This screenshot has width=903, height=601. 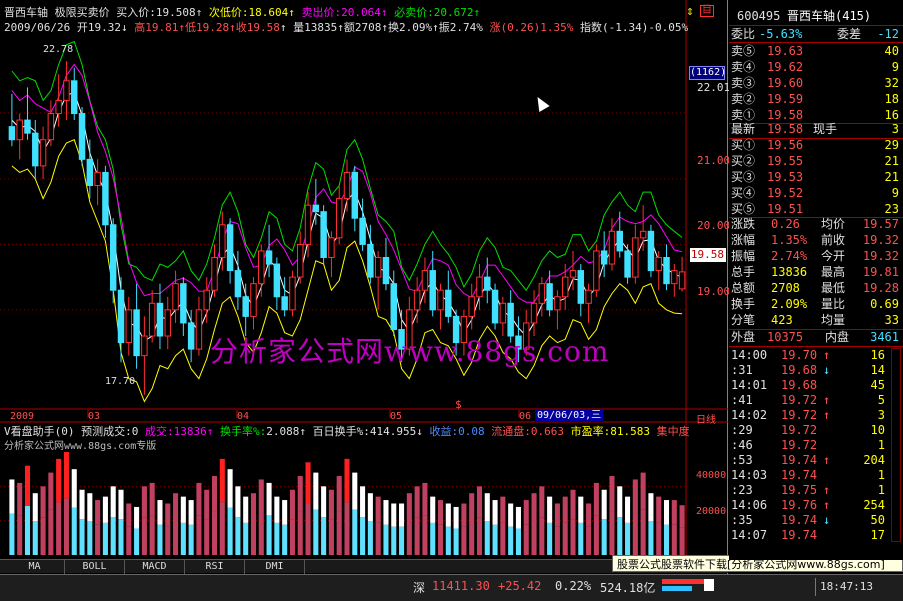 I want to click on ask-row-4: 卖④ 19.62 9, so click(x=816, y=67).